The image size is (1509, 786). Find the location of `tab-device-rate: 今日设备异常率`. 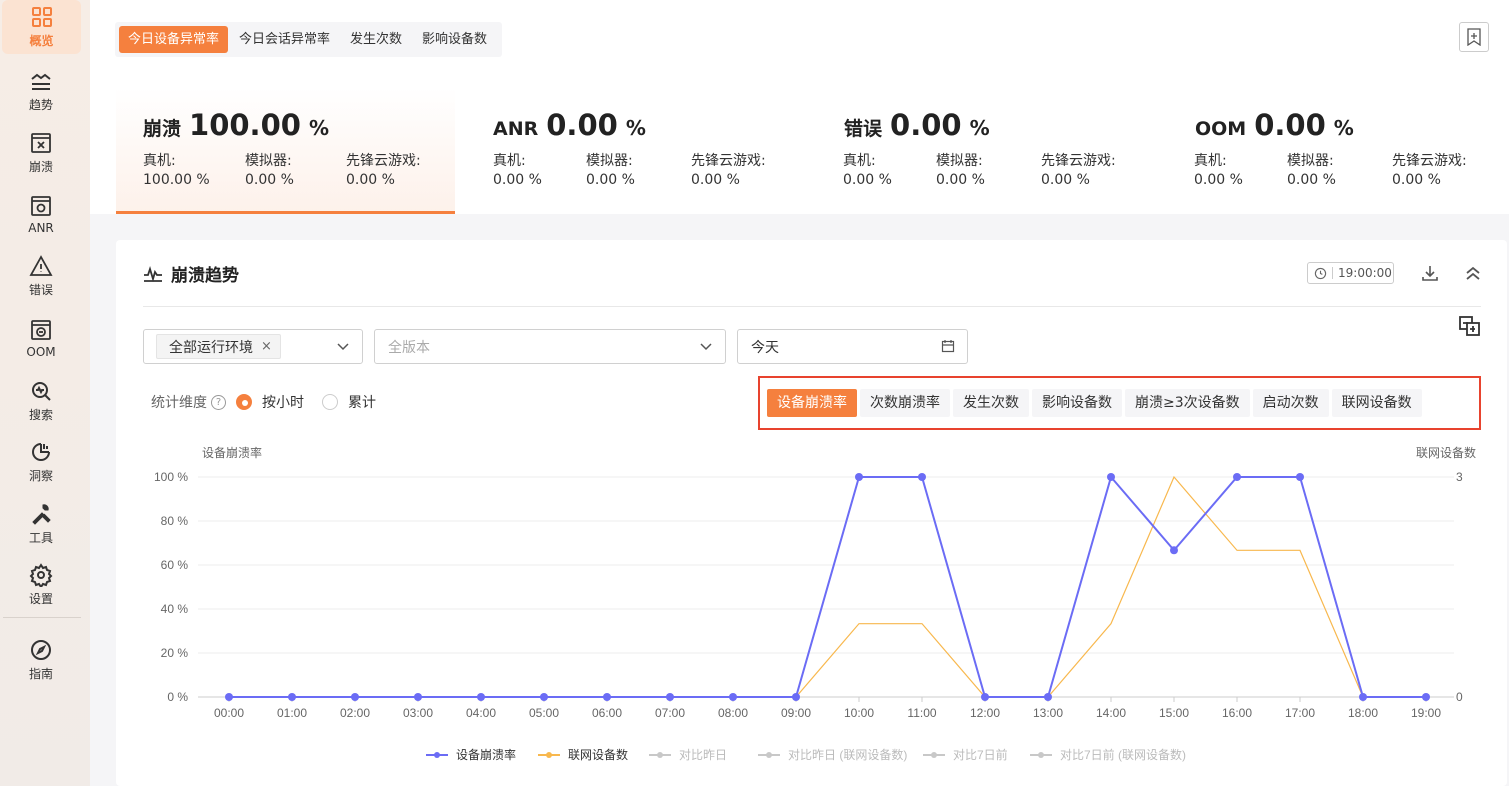

tab-device-rate: 今日设备异常率 is located at coordinates (174, 39).